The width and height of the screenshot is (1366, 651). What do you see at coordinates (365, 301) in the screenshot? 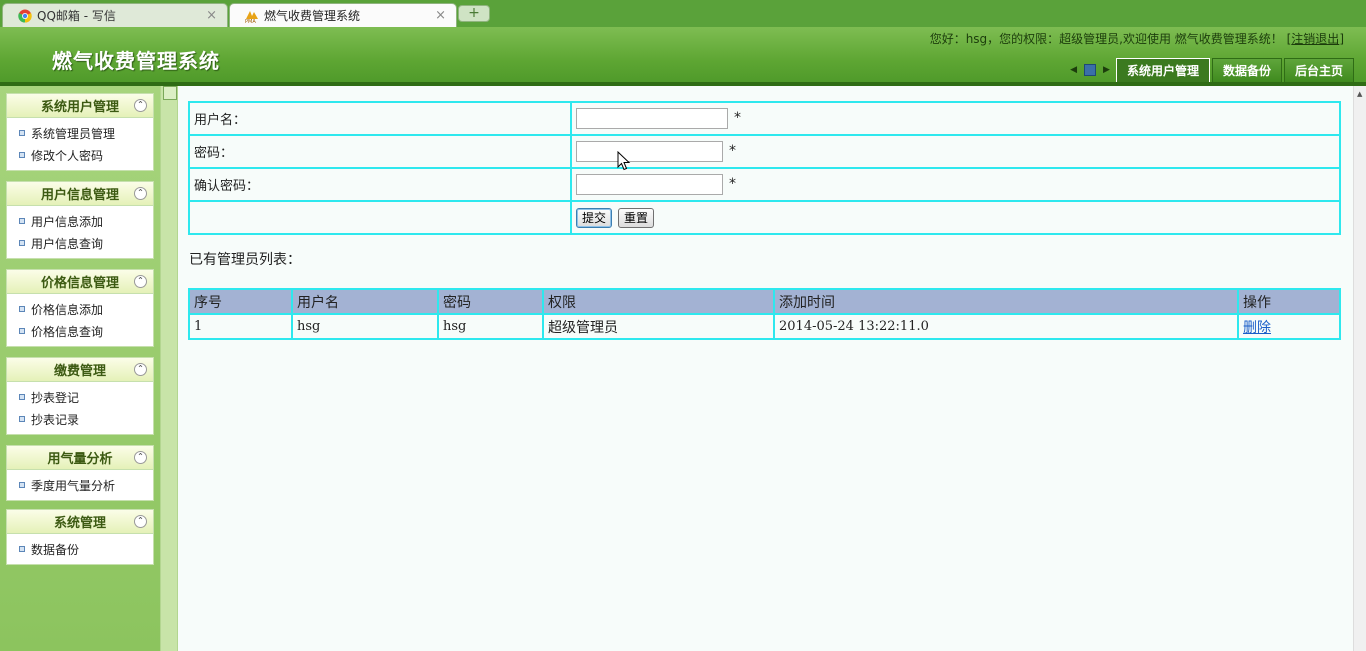
I see `column-header: 用户名` at bounding box center [365, 301].